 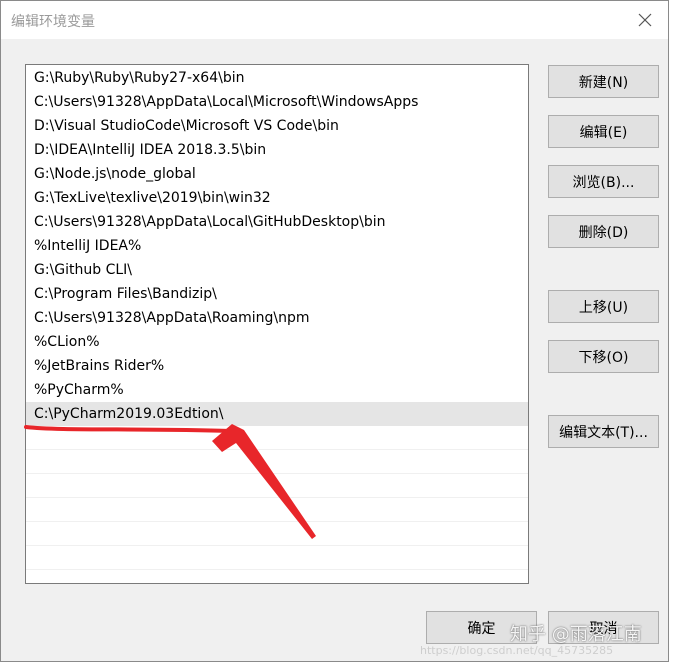 I want to click on arrow-icon, so click(x=264, y=481).